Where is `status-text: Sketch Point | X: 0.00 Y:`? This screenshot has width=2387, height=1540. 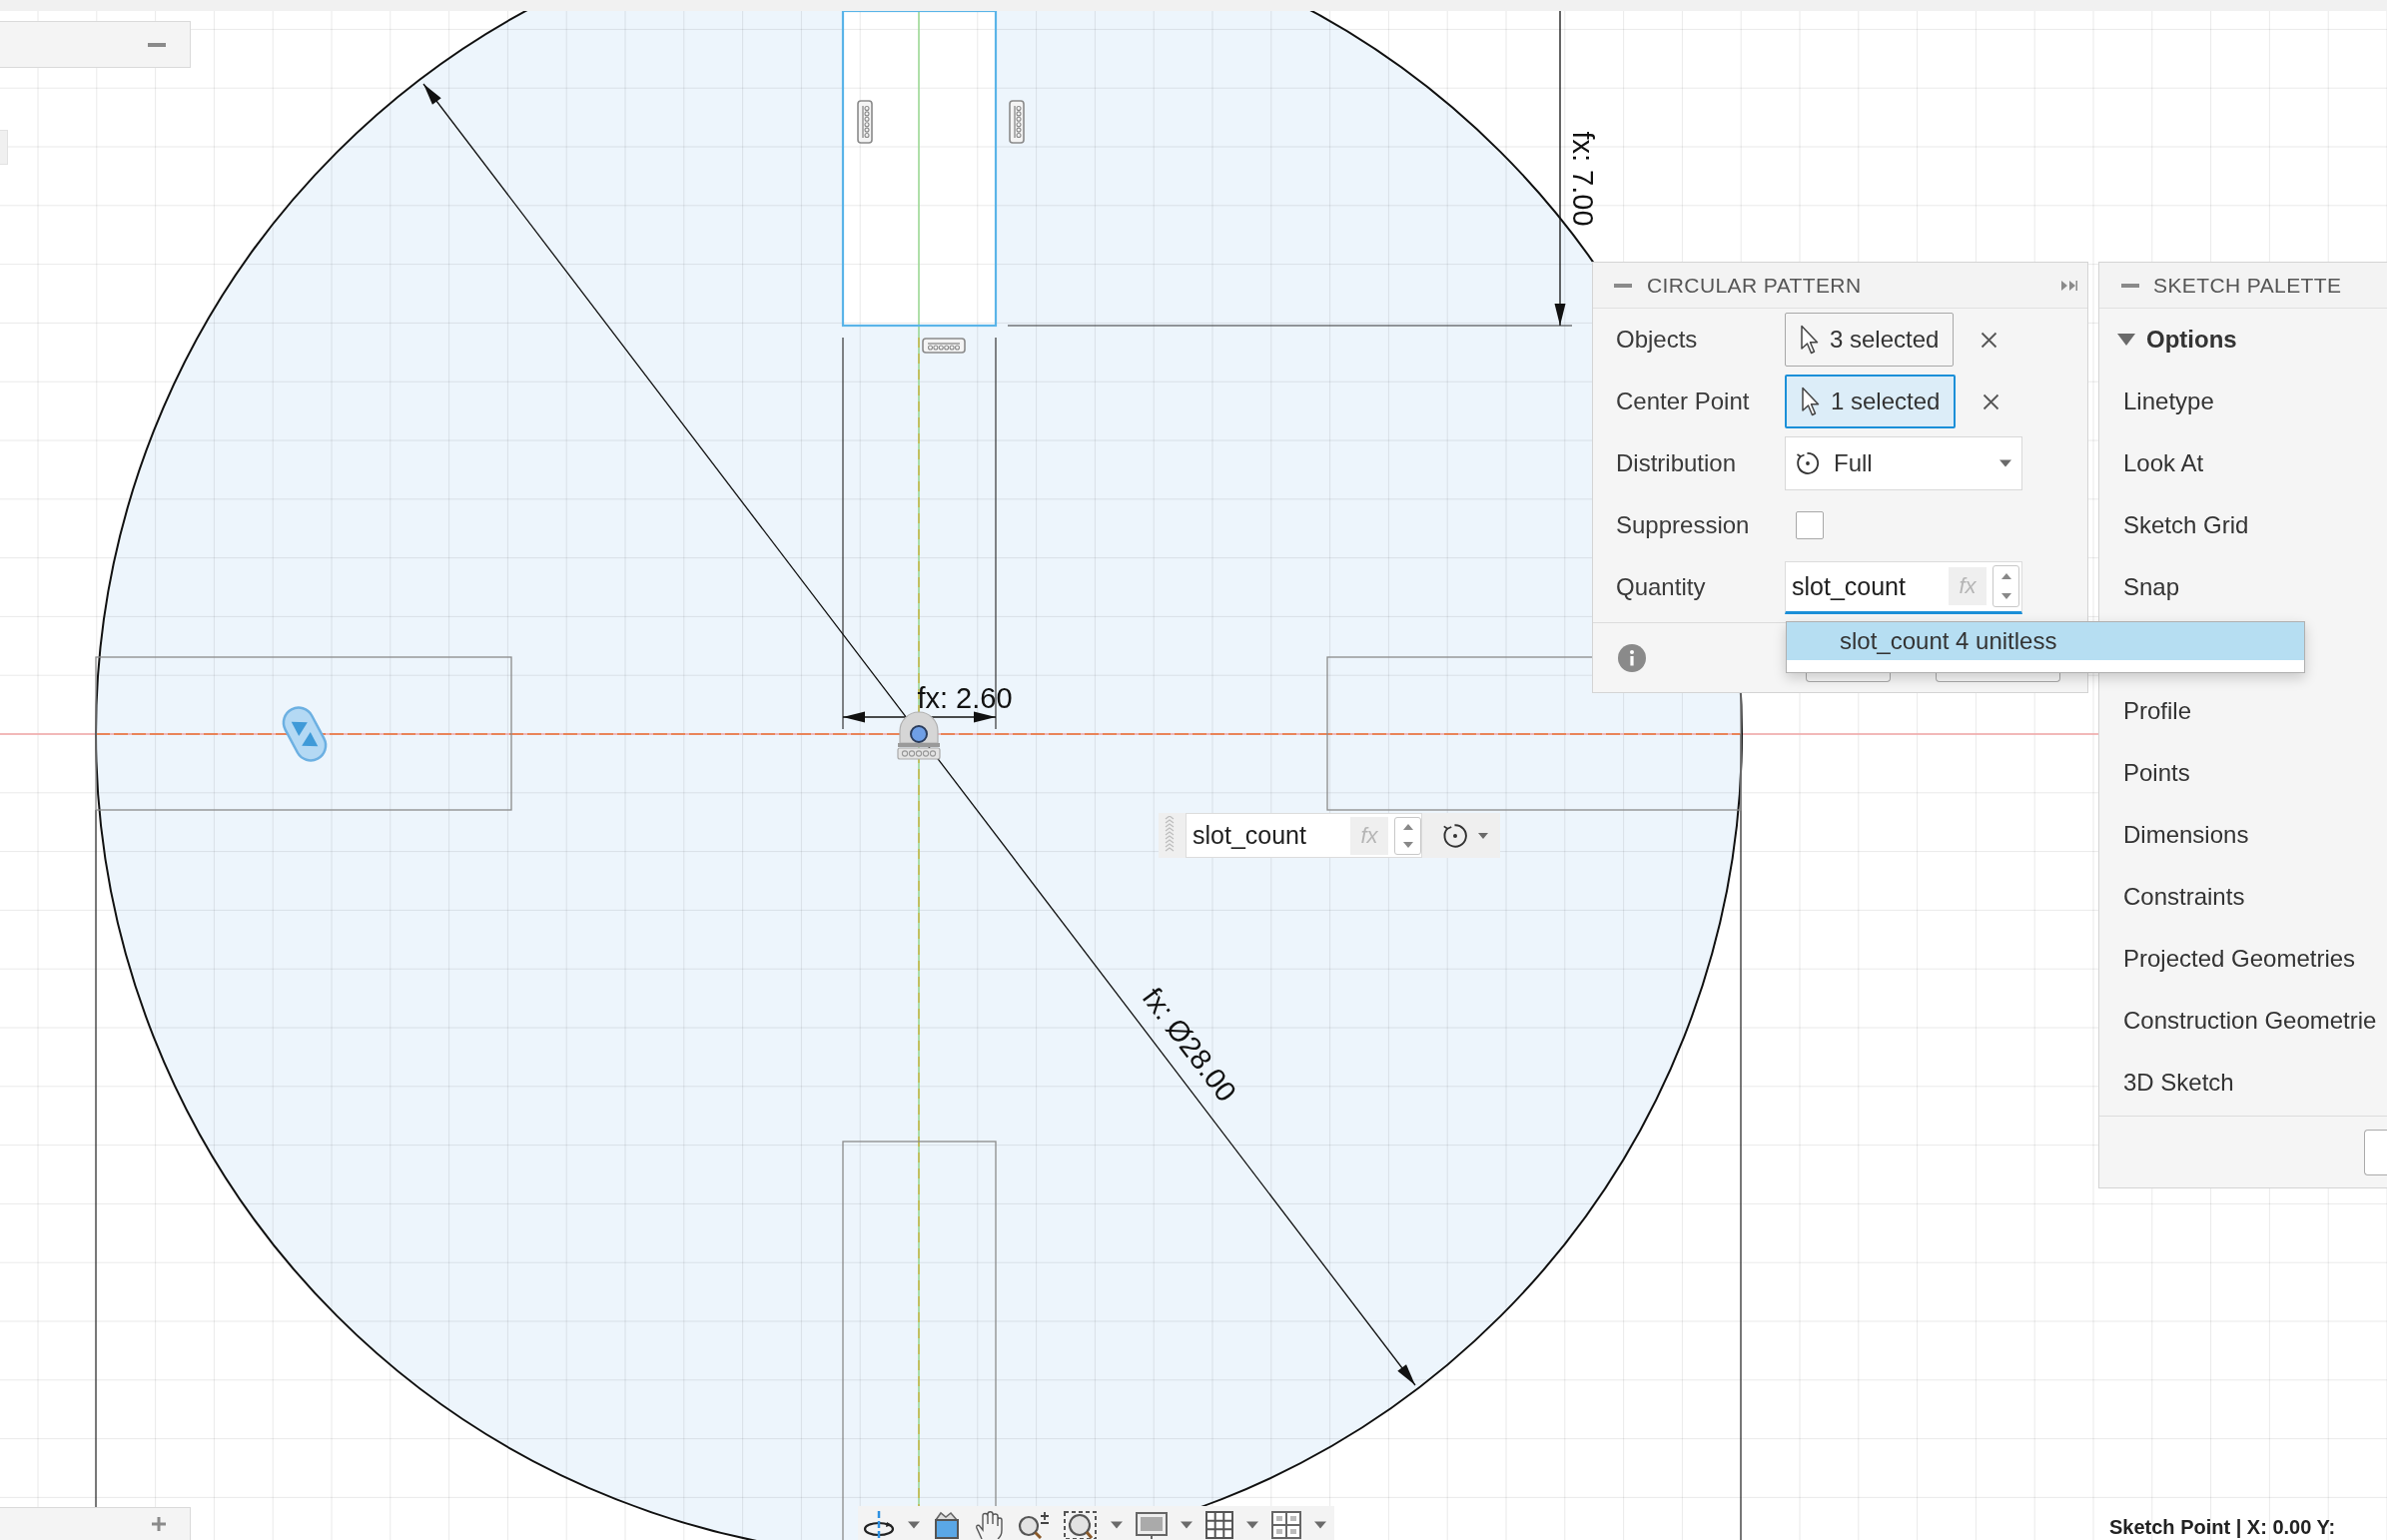
status-text: Sketch Point | X: 0.00 Y: is located at coordinates (2222, 1528).